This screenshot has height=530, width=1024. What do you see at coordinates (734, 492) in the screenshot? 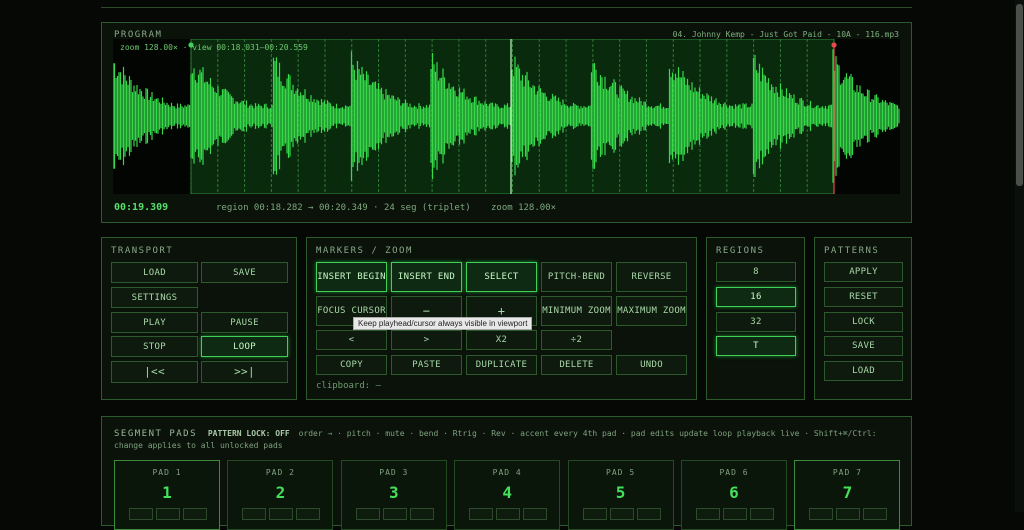
I see `pad-number: 6` at bounding box center [734, 492].